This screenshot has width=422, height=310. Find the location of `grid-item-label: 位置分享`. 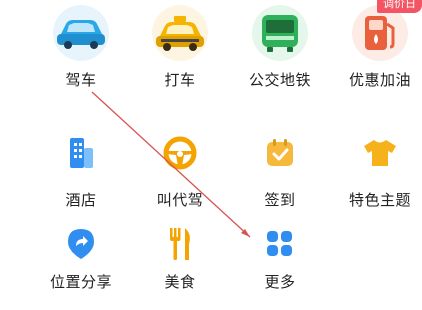

grid-item-label: 位置分享 is located at coordinates (80, 282).